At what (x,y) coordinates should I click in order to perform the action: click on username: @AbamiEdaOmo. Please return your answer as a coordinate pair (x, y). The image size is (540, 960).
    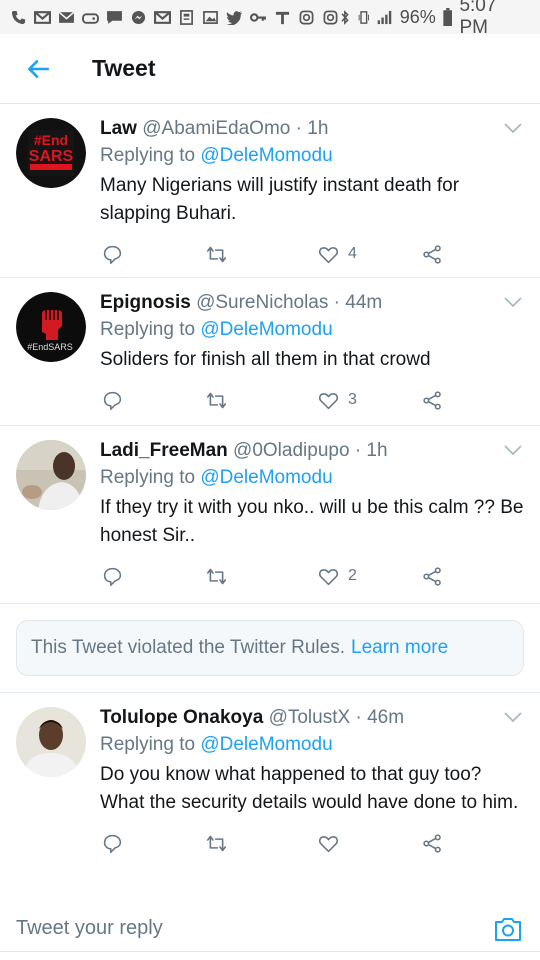
    Looking at the image, I should click on (216, 128).